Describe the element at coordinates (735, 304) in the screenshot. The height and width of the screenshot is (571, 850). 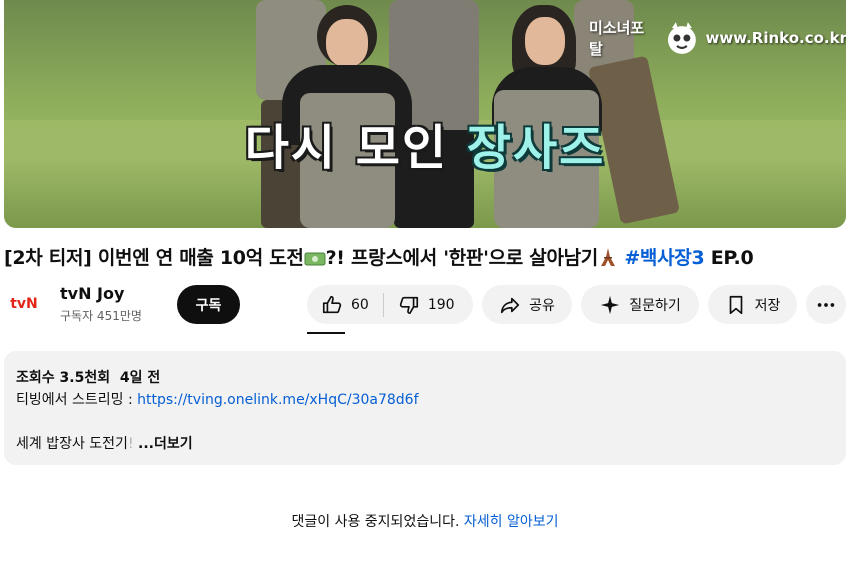
I see `bookmark-icon` at that location.